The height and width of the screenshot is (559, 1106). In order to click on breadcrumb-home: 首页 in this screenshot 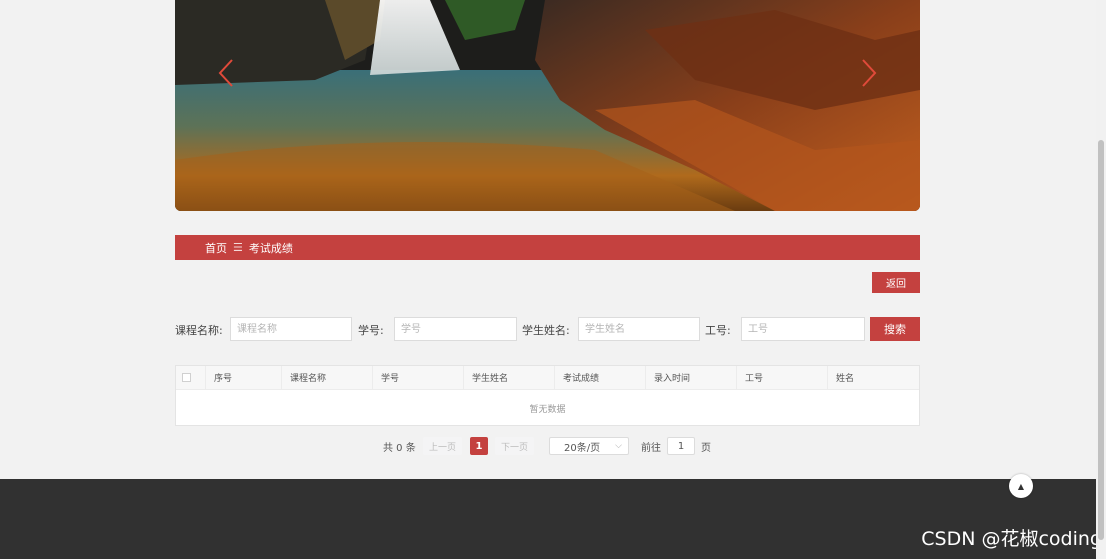, I will do `click(216, 248)`.